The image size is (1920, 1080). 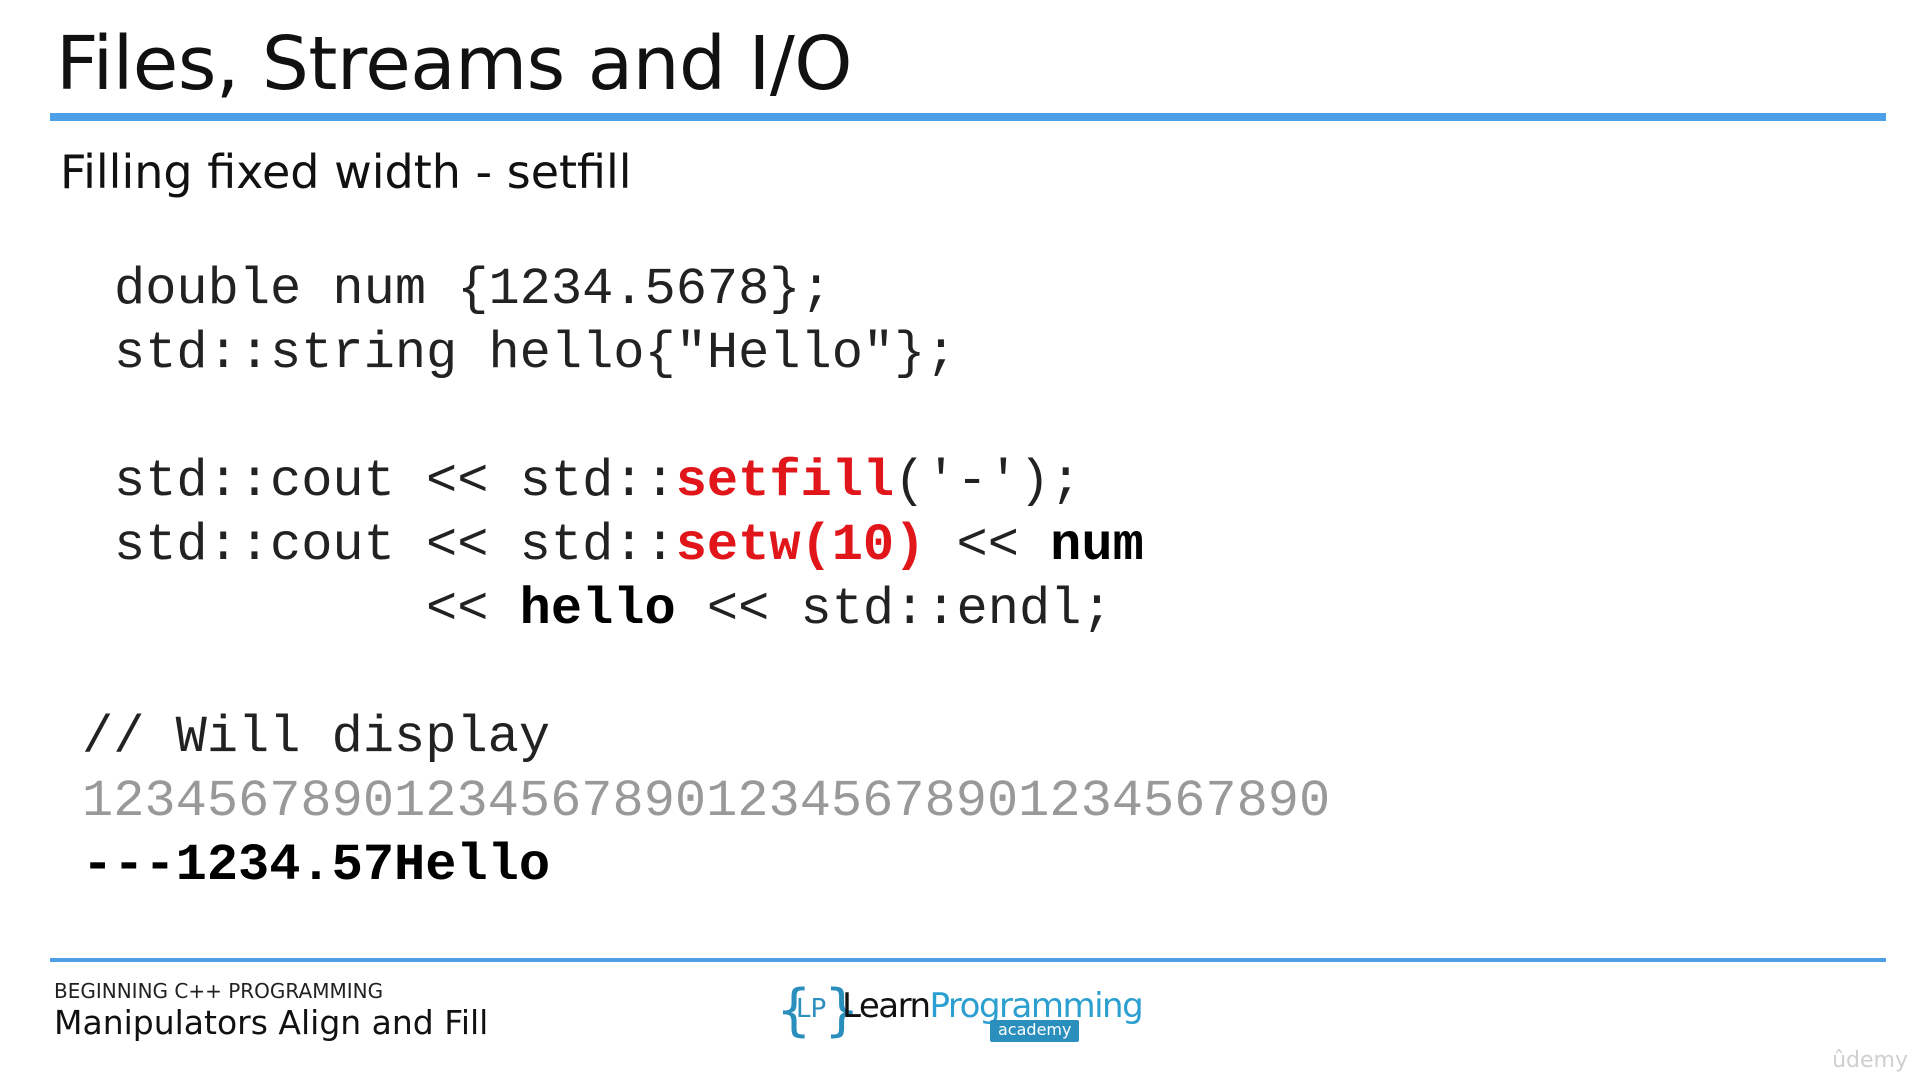 What do you see at coordinates (316, 865) in the screenshot?
I see `output-result: ---1234.57Hello` at bounding box center [316, 865].